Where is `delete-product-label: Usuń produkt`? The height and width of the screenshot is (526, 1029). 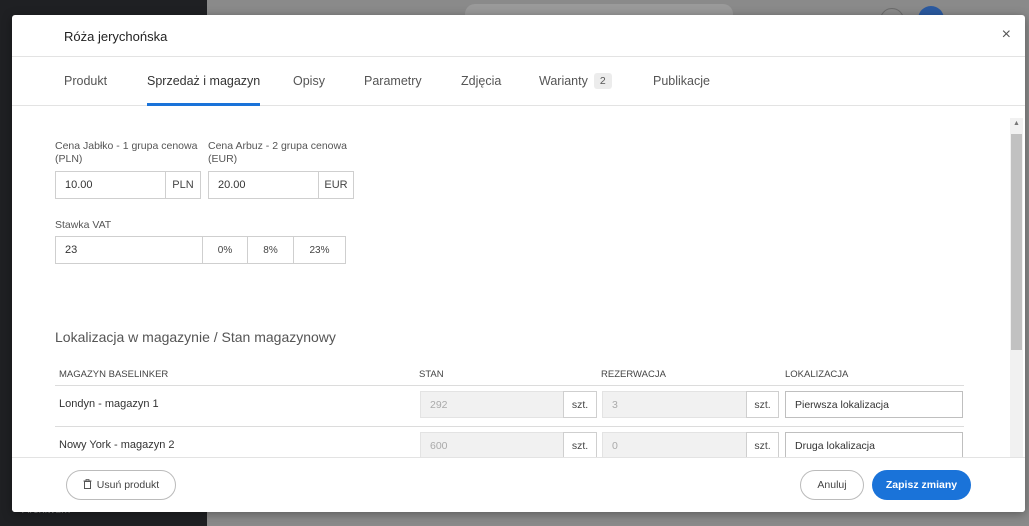 delete-product-label: Usuń produkt is located at coordinates (128, 485).